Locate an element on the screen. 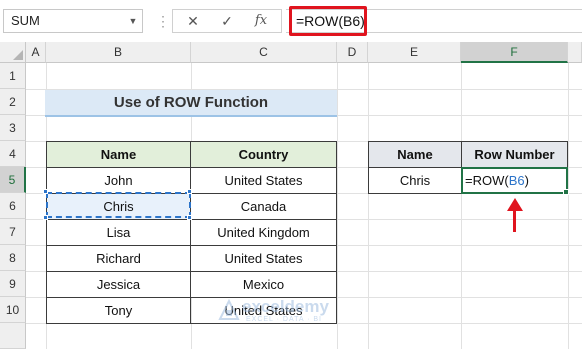 The image size is (582, 349). column-header-f: F is located at coordinates (514, 52).